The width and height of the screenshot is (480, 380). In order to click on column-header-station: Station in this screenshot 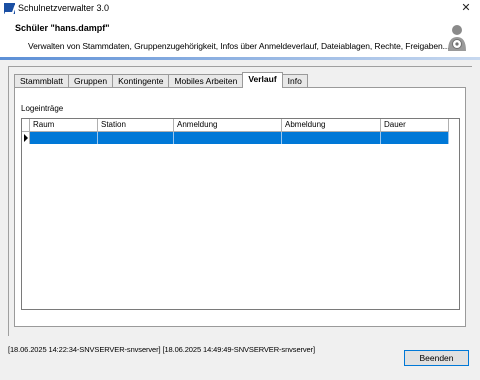, I will do `click(136, 125)`.